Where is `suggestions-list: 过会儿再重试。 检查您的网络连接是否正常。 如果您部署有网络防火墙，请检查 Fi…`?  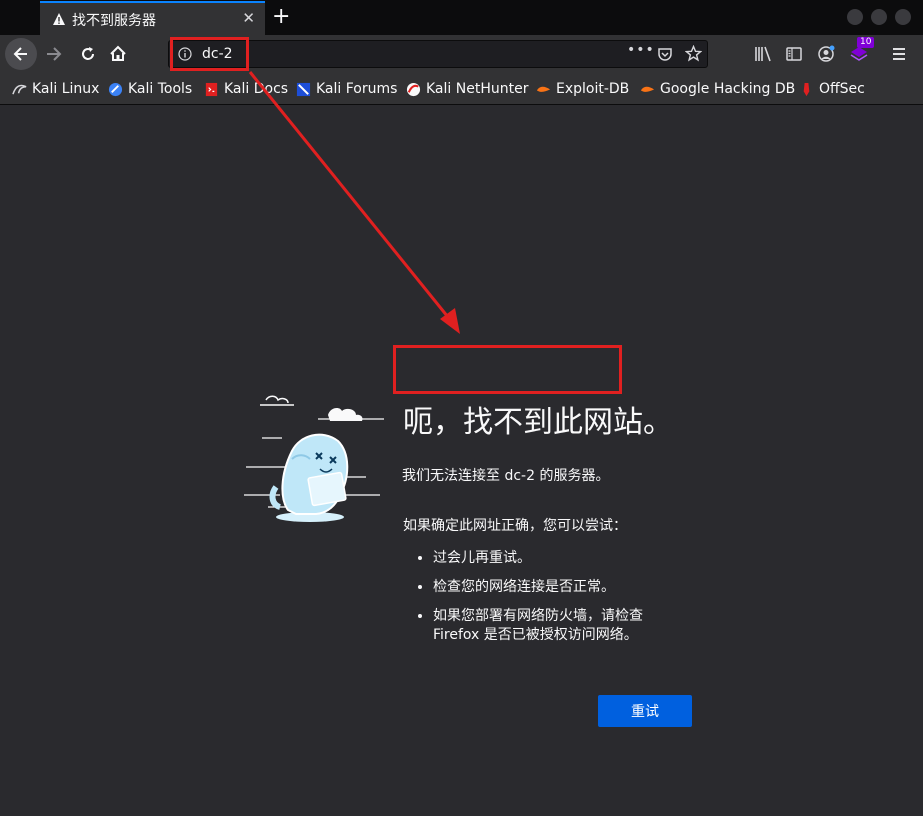
suggestions-list: 过会儿再重试。 检查您的网络连接是否正常。 如果您部署有网络防火墙，请检查 Fi… is located at coordinates (555, 602).